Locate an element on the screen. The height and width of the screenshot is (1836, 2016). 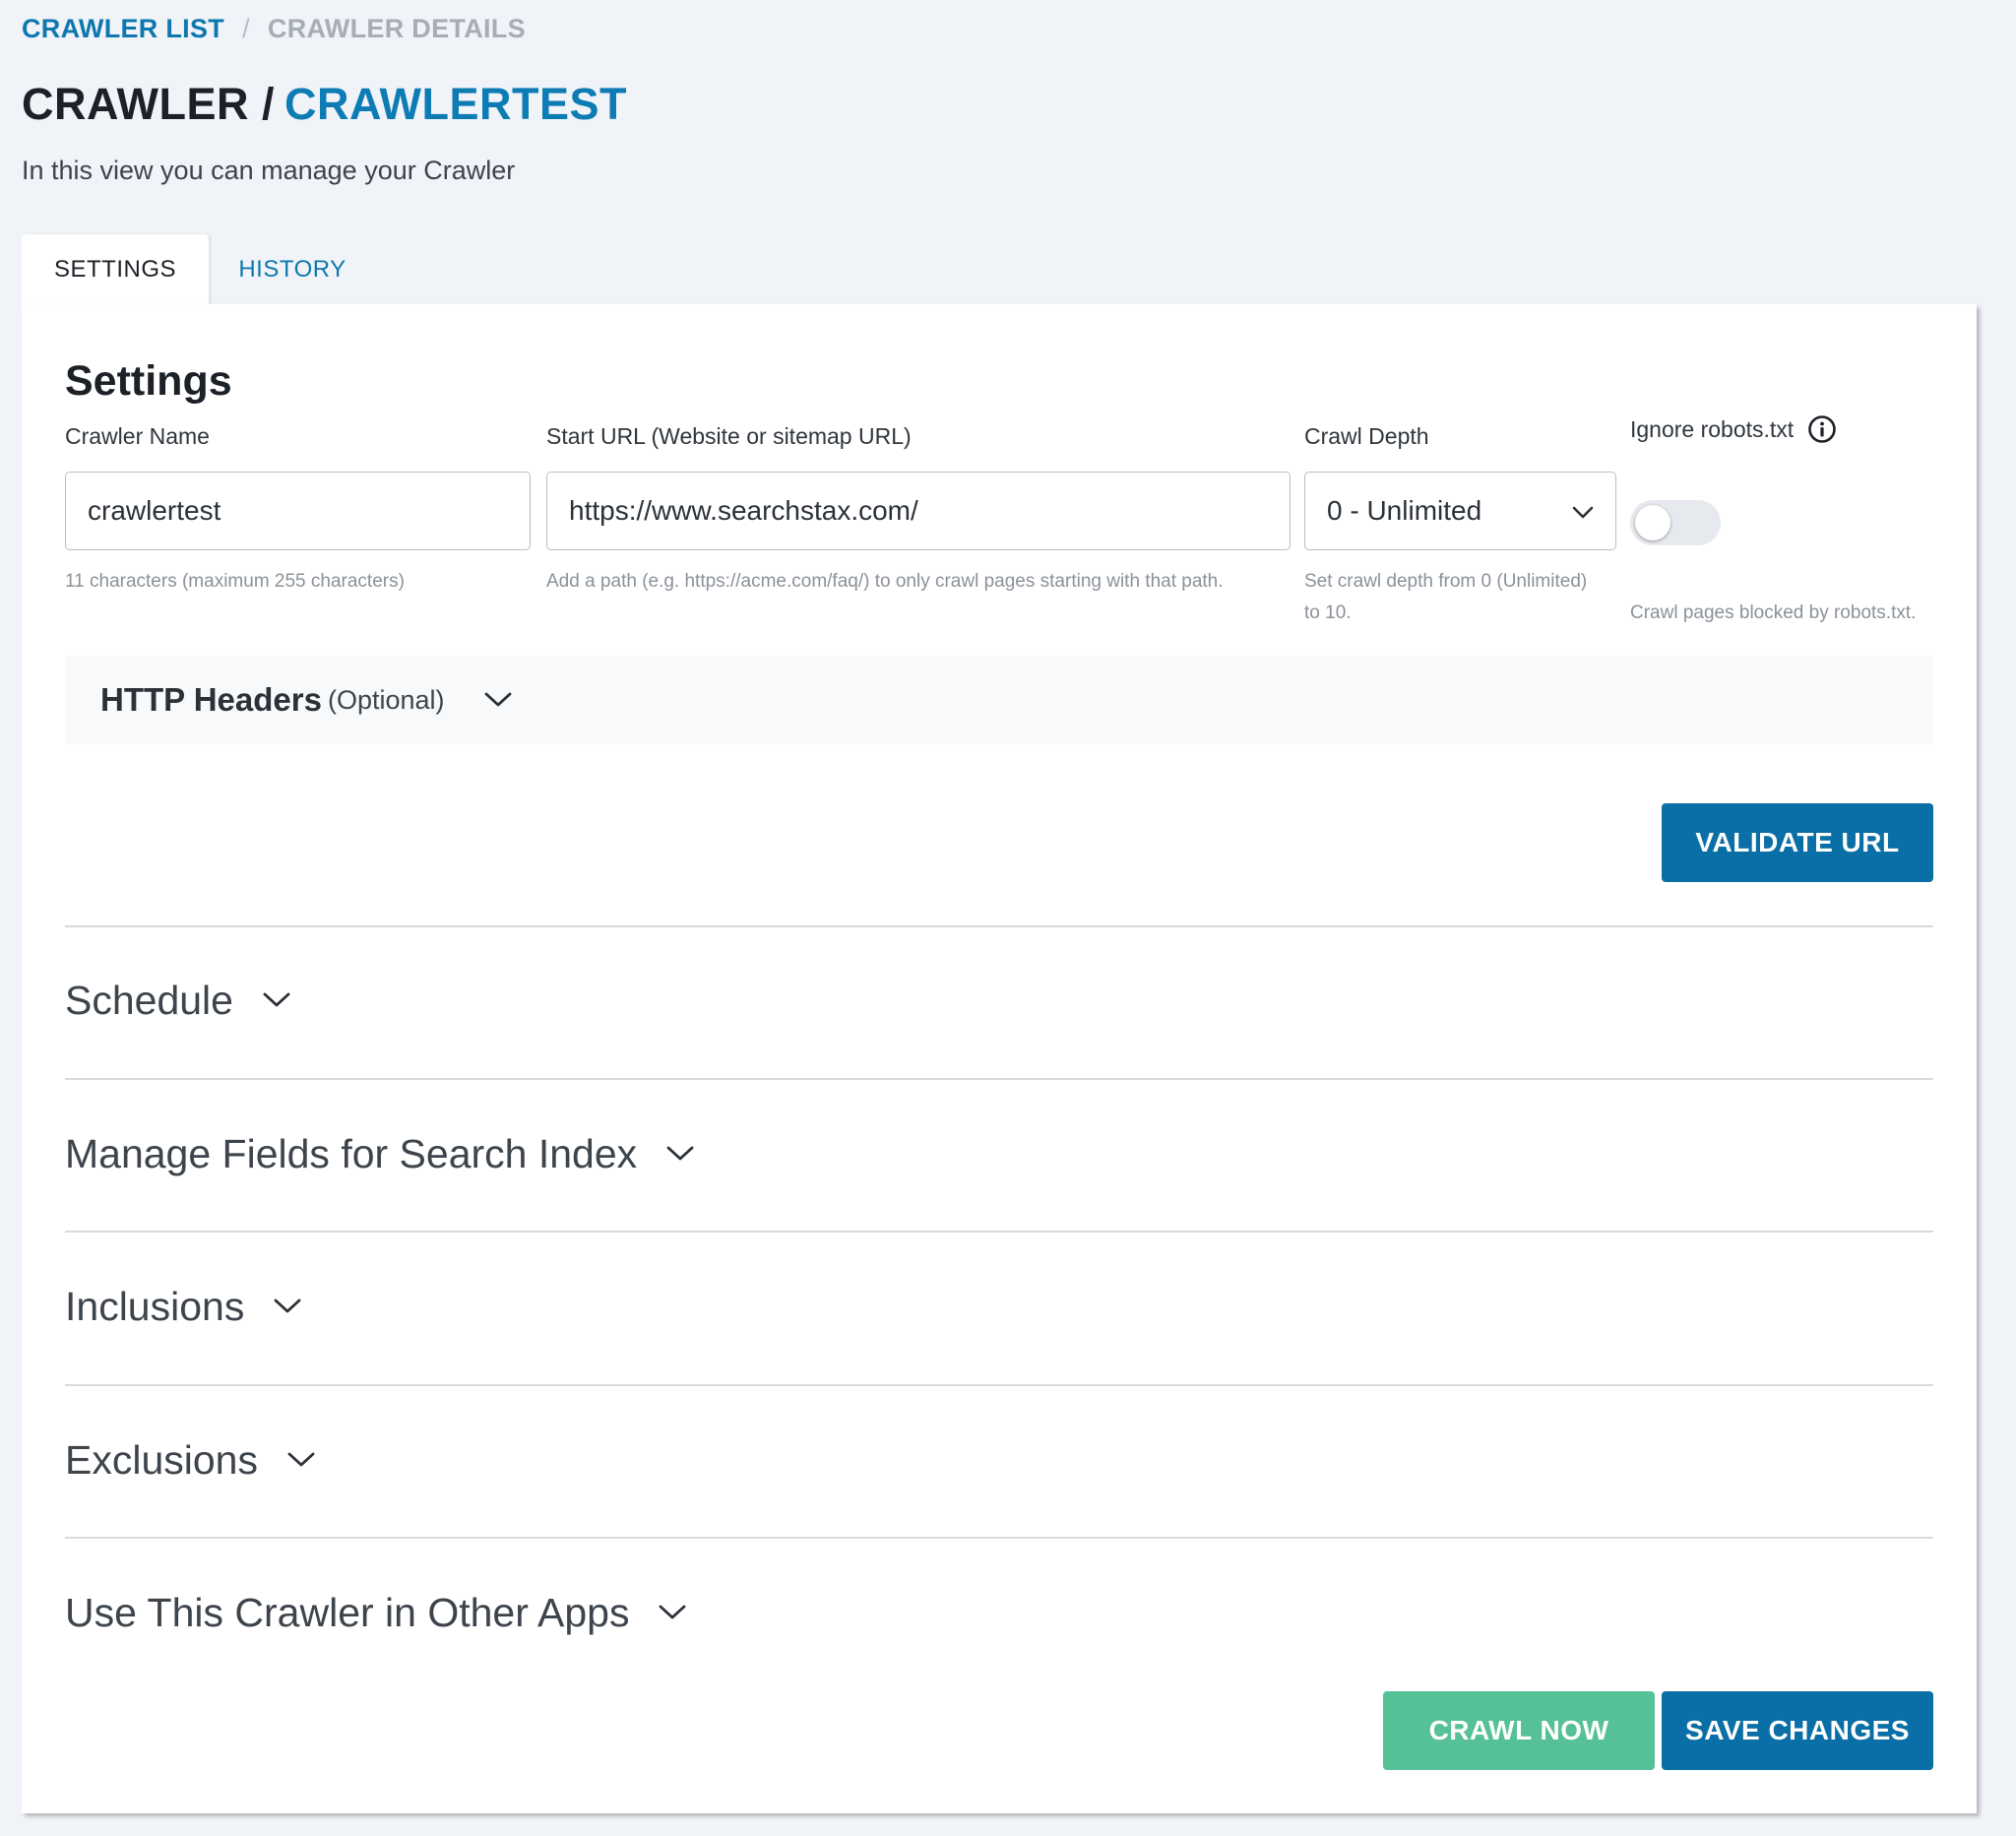
http-headers-optional: (Optional) is located at coordinates (386, 699).